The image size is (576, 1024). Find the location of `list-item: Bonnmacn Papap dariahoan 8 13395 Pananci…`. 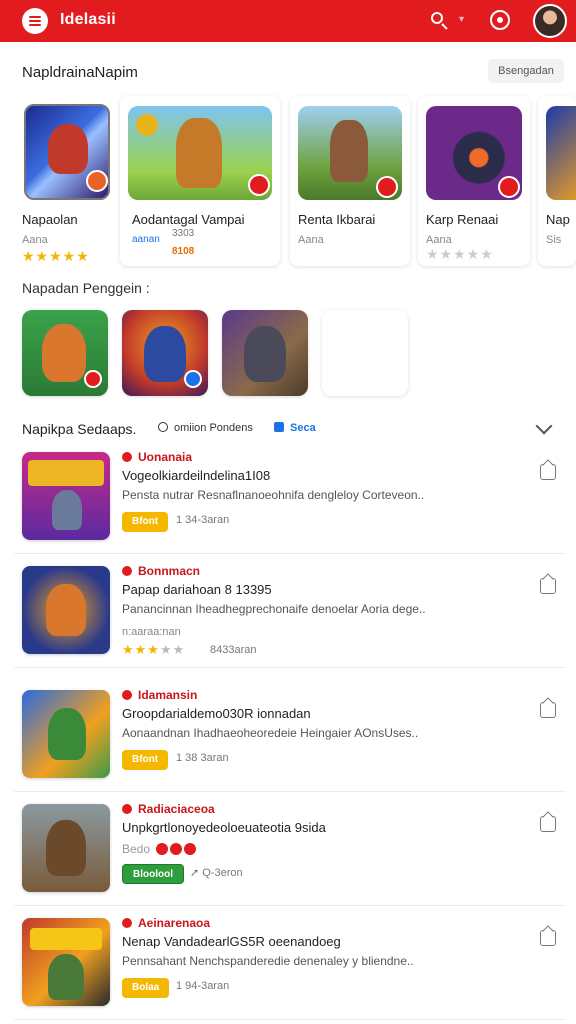

list-item: Bonnmacn Papap dariahoan 8 13395 Pananci… is located at coordinates (290, 616).